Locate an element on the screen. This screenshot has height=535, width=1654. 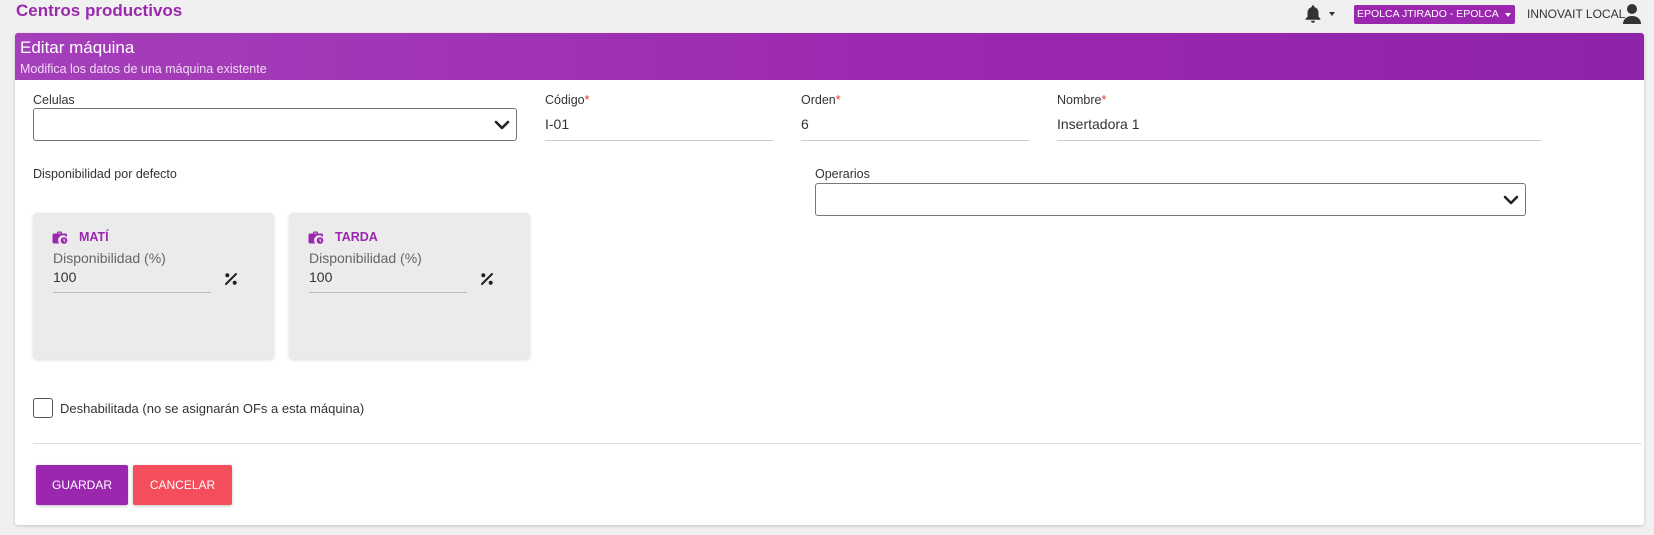
notifications-caret-icon is located at coordinates (1332, 14).